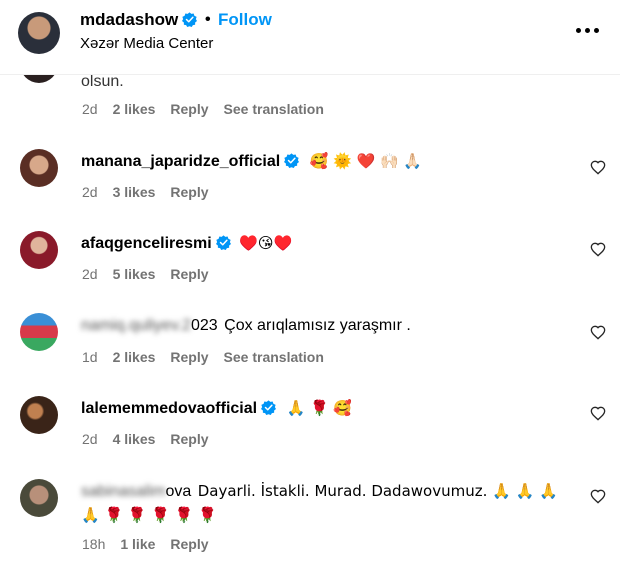 The height and width of the screenshot is (581, 620). What do you see at coordinates (134, 439) in the screenshot?
I see `likes-count: 4 likes` at bounding box center [134, 439].